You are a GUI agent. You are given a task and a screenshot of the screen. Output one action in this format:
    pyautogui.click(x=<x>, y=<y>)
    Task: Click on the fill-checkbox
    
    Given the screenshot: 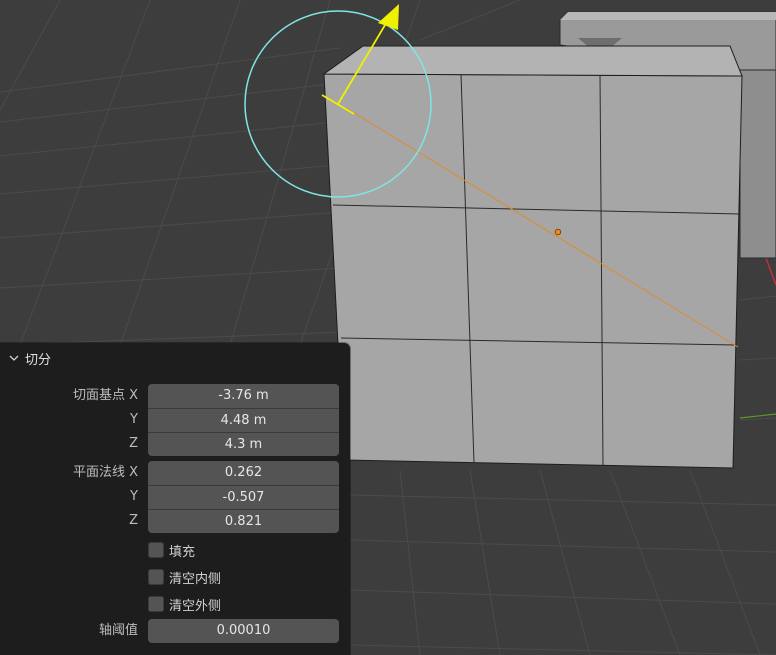 What is the action you would take?
    pyautogui.click(x=156, y=550)
    